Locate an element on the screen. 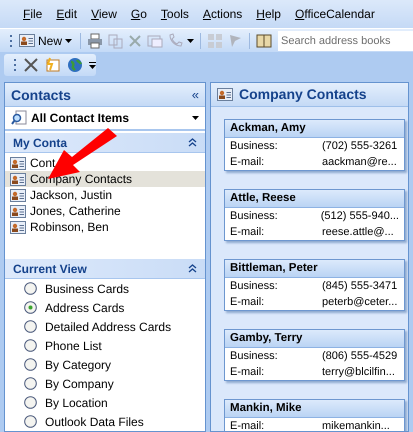  view-option-label: Address Cards is located at coordinates (84, 307).